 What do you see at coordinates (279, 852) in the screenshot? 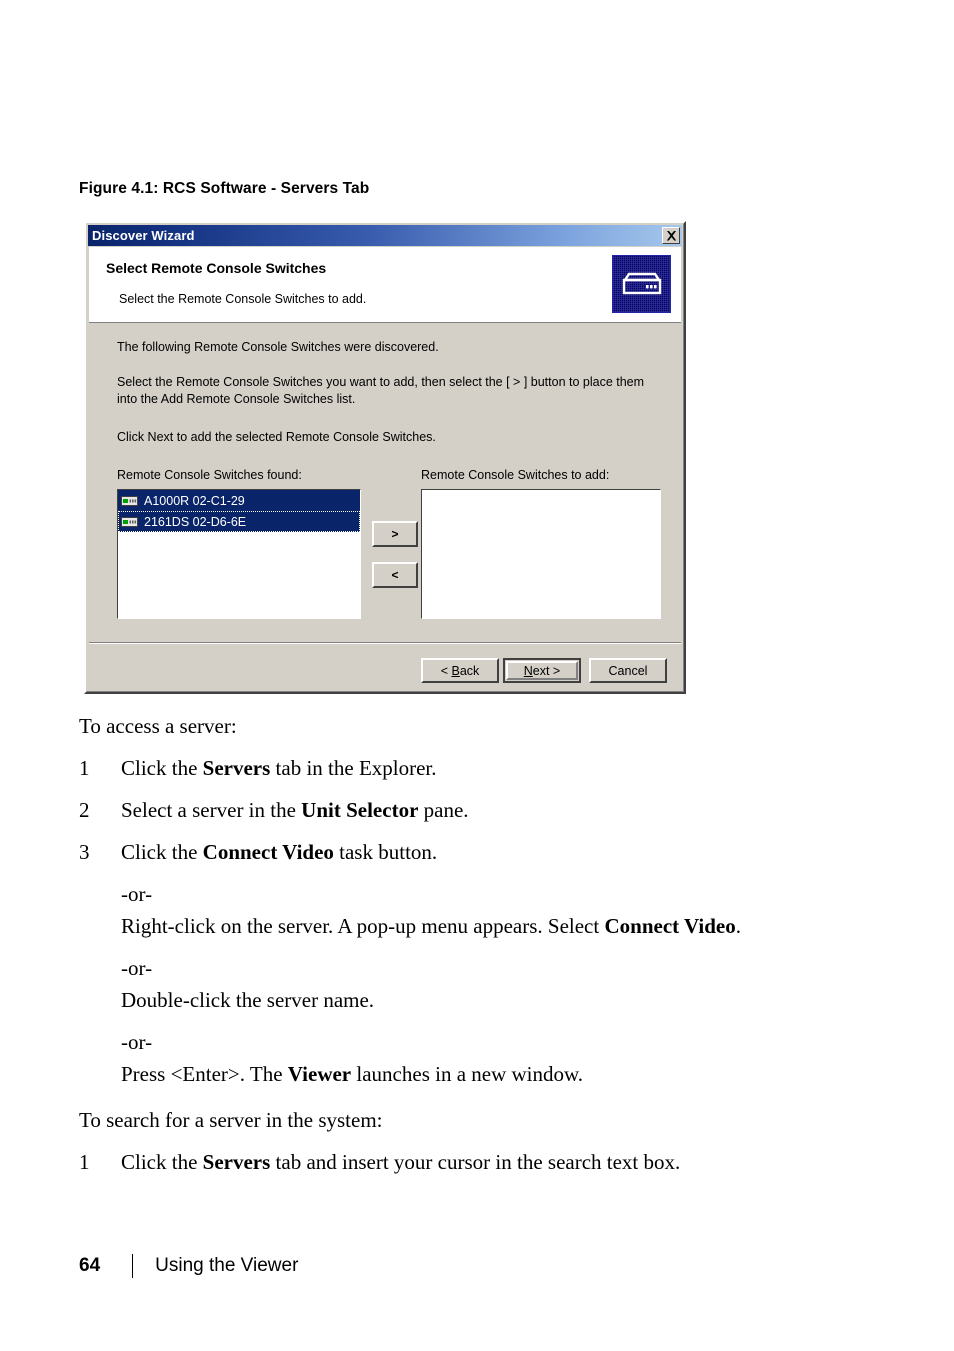
I see `step-text: Click the Connect Video task button.` at bounding box center [279, 852].